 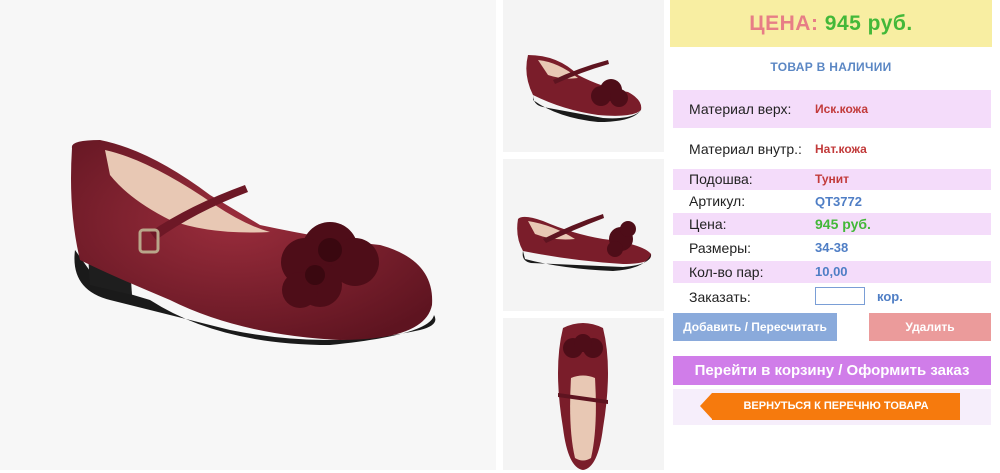 I want to click on detail-row-pairs: Кол-во пар: 10,00, so click(x=832, y=272).